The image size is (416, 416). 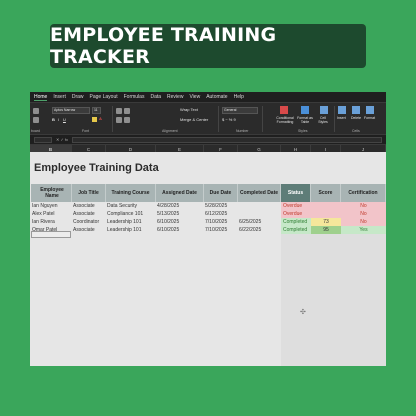 I want to click on cell-score: 95, so click(x=326, y=230).